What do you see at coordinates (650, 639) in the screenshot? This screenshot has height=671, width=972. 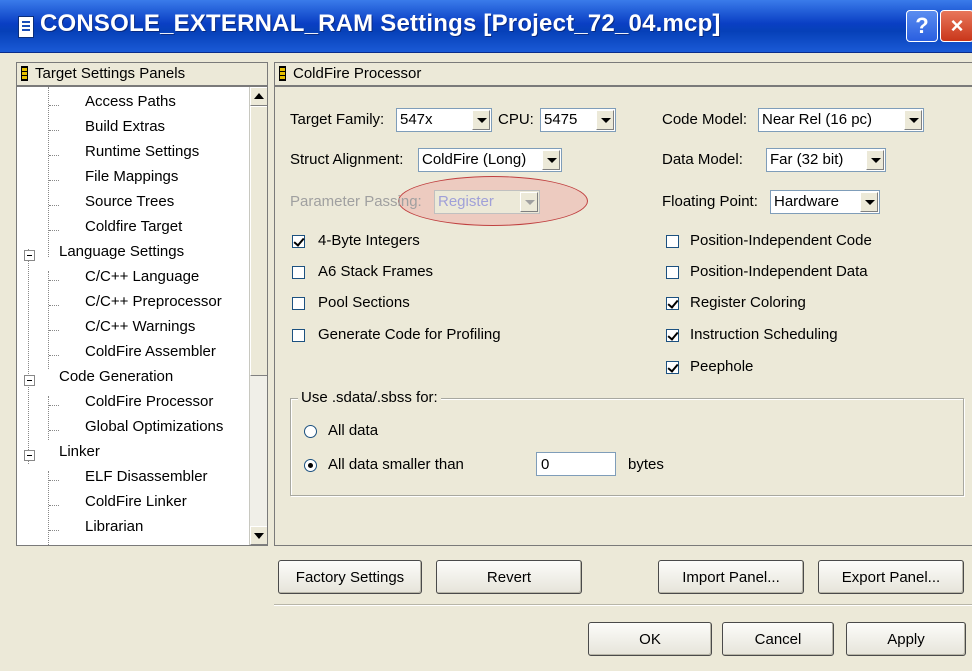 I see `ok-button: OK` at bounding box center [650, 639].